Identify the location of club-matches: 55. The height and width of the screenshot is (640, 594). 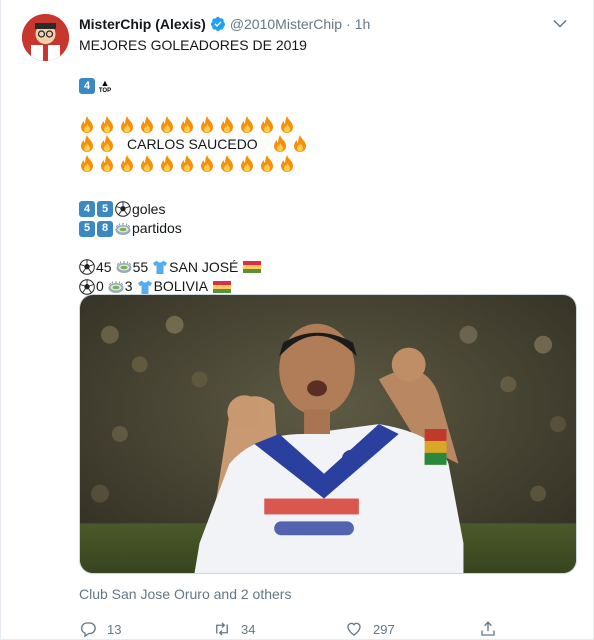
(140, 266).